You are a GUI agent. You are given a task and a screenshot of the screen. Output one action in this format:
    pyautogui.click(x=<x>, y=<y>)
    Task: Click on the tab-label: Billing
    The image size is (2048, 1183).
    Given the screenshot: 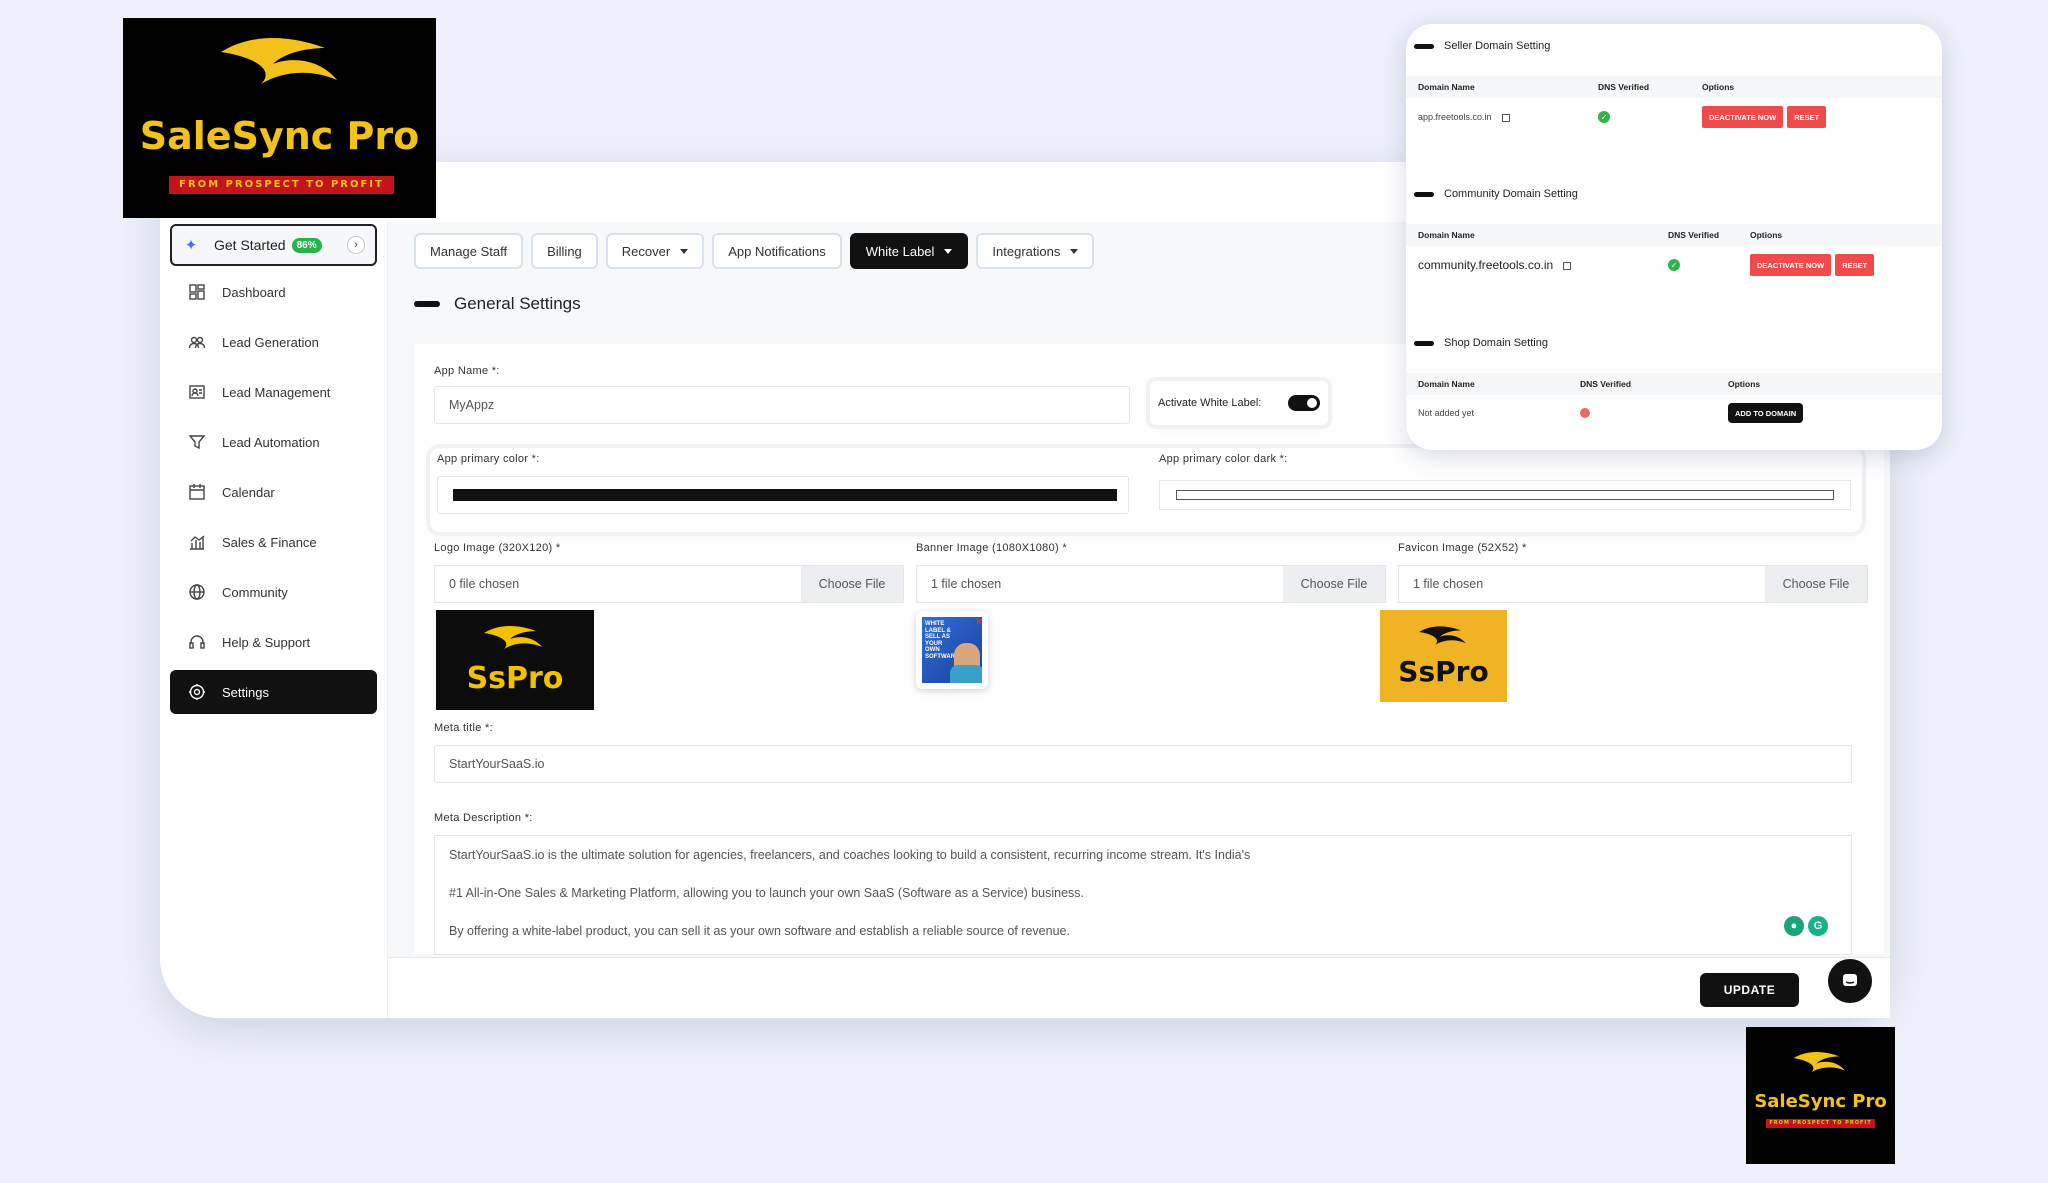 What is the action you would take?
    pyautogui.click(x=564, y=251)
    